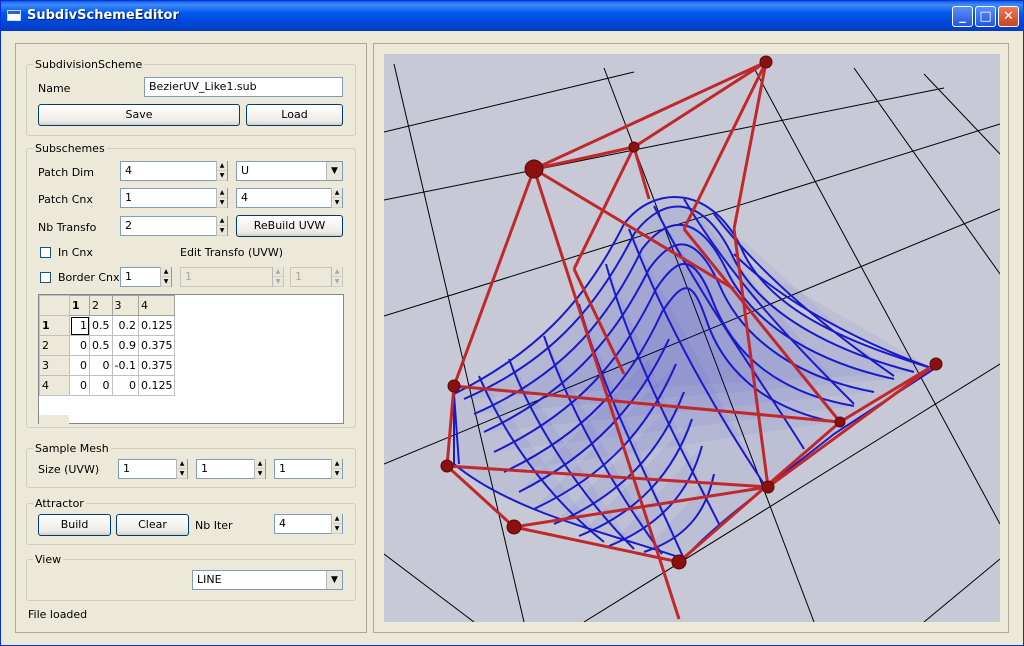 This screenshot has width=1024, height=646. Describe the element at coordinates (54, 325) in the screenshot. I see `row-header: 1` at that location.